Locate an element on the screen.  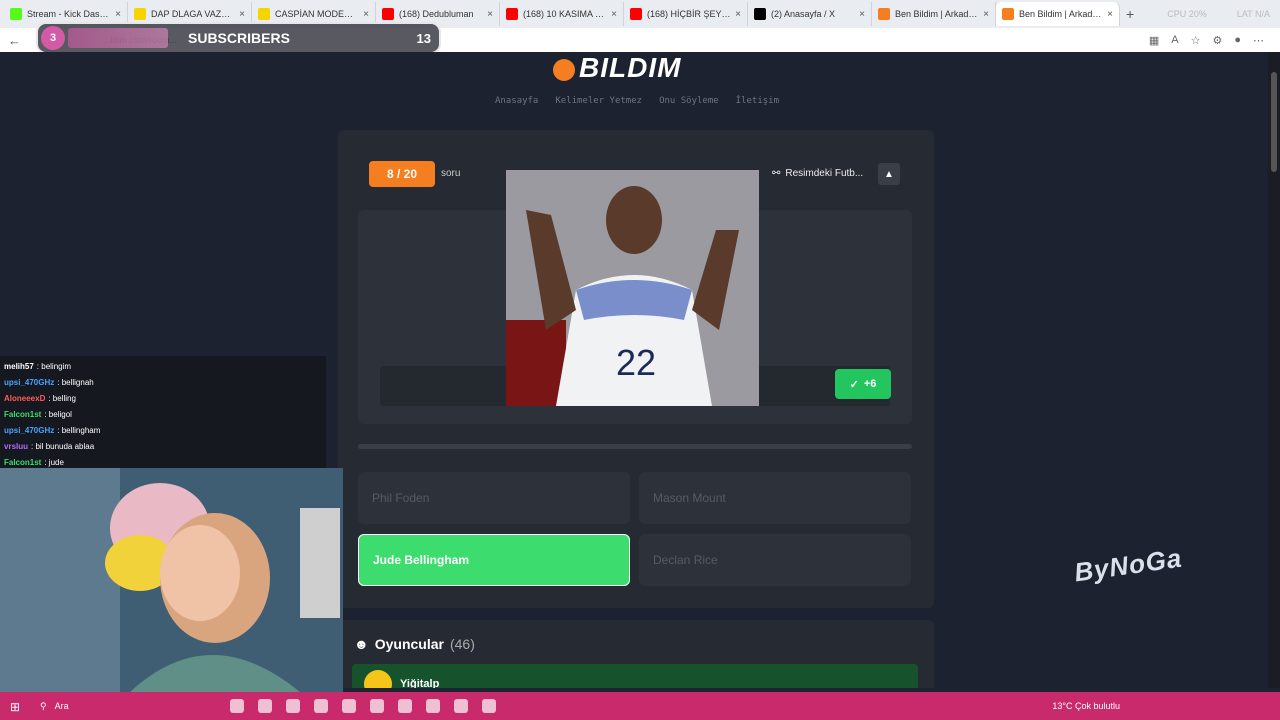
report-button: ▲ is located at coordinates (889, 174).